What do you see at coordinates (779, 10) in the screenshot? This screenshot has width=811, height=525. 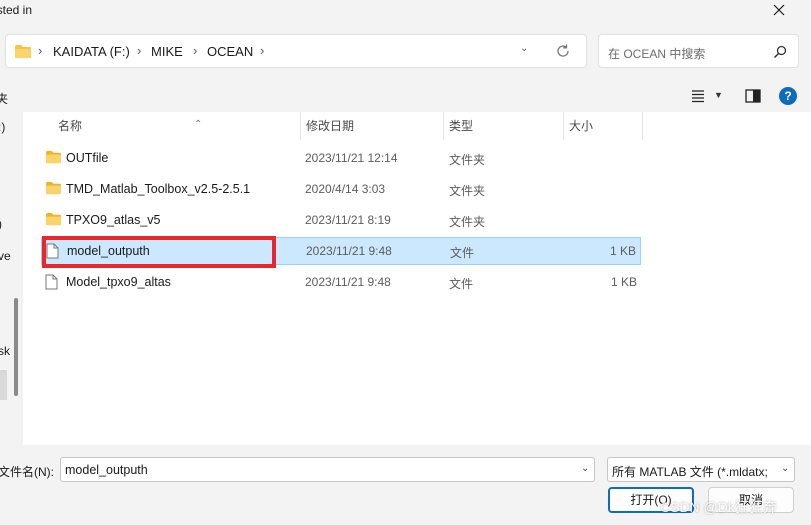 I see `close-icon` at bounding box center [779, 10].